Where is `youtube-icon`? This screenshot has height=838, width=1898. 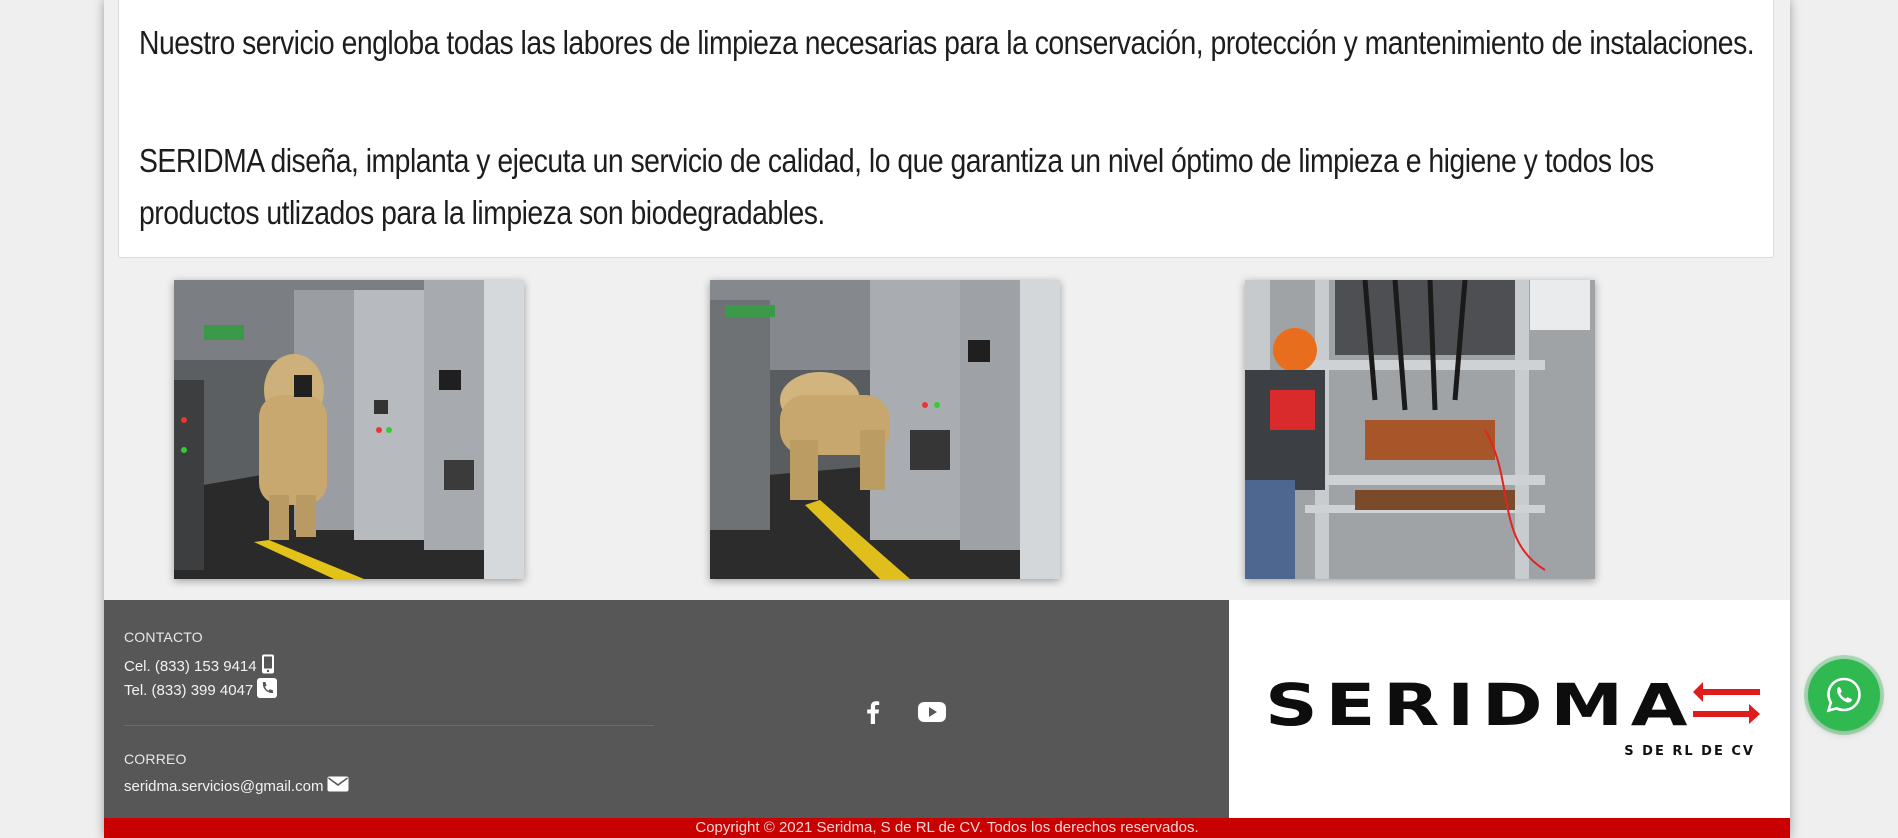 youtube-icon is located at coordinates (932, 712).